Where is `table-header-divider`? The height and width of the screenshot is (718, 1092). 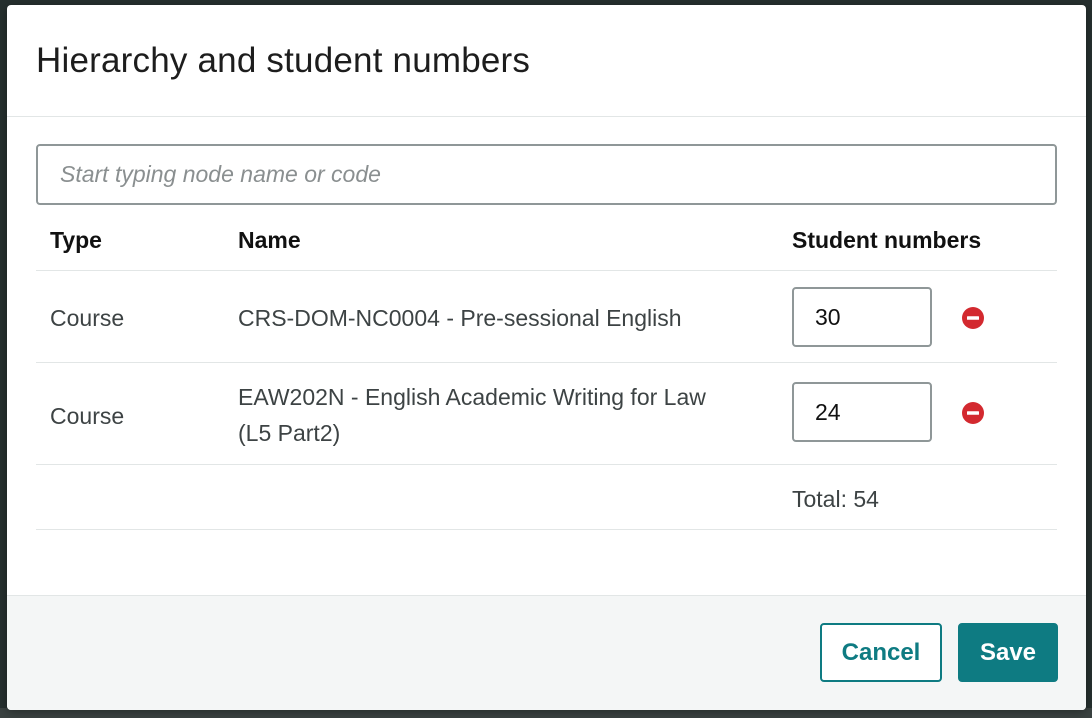
table-header-divider is located at coordinates (546, 270).